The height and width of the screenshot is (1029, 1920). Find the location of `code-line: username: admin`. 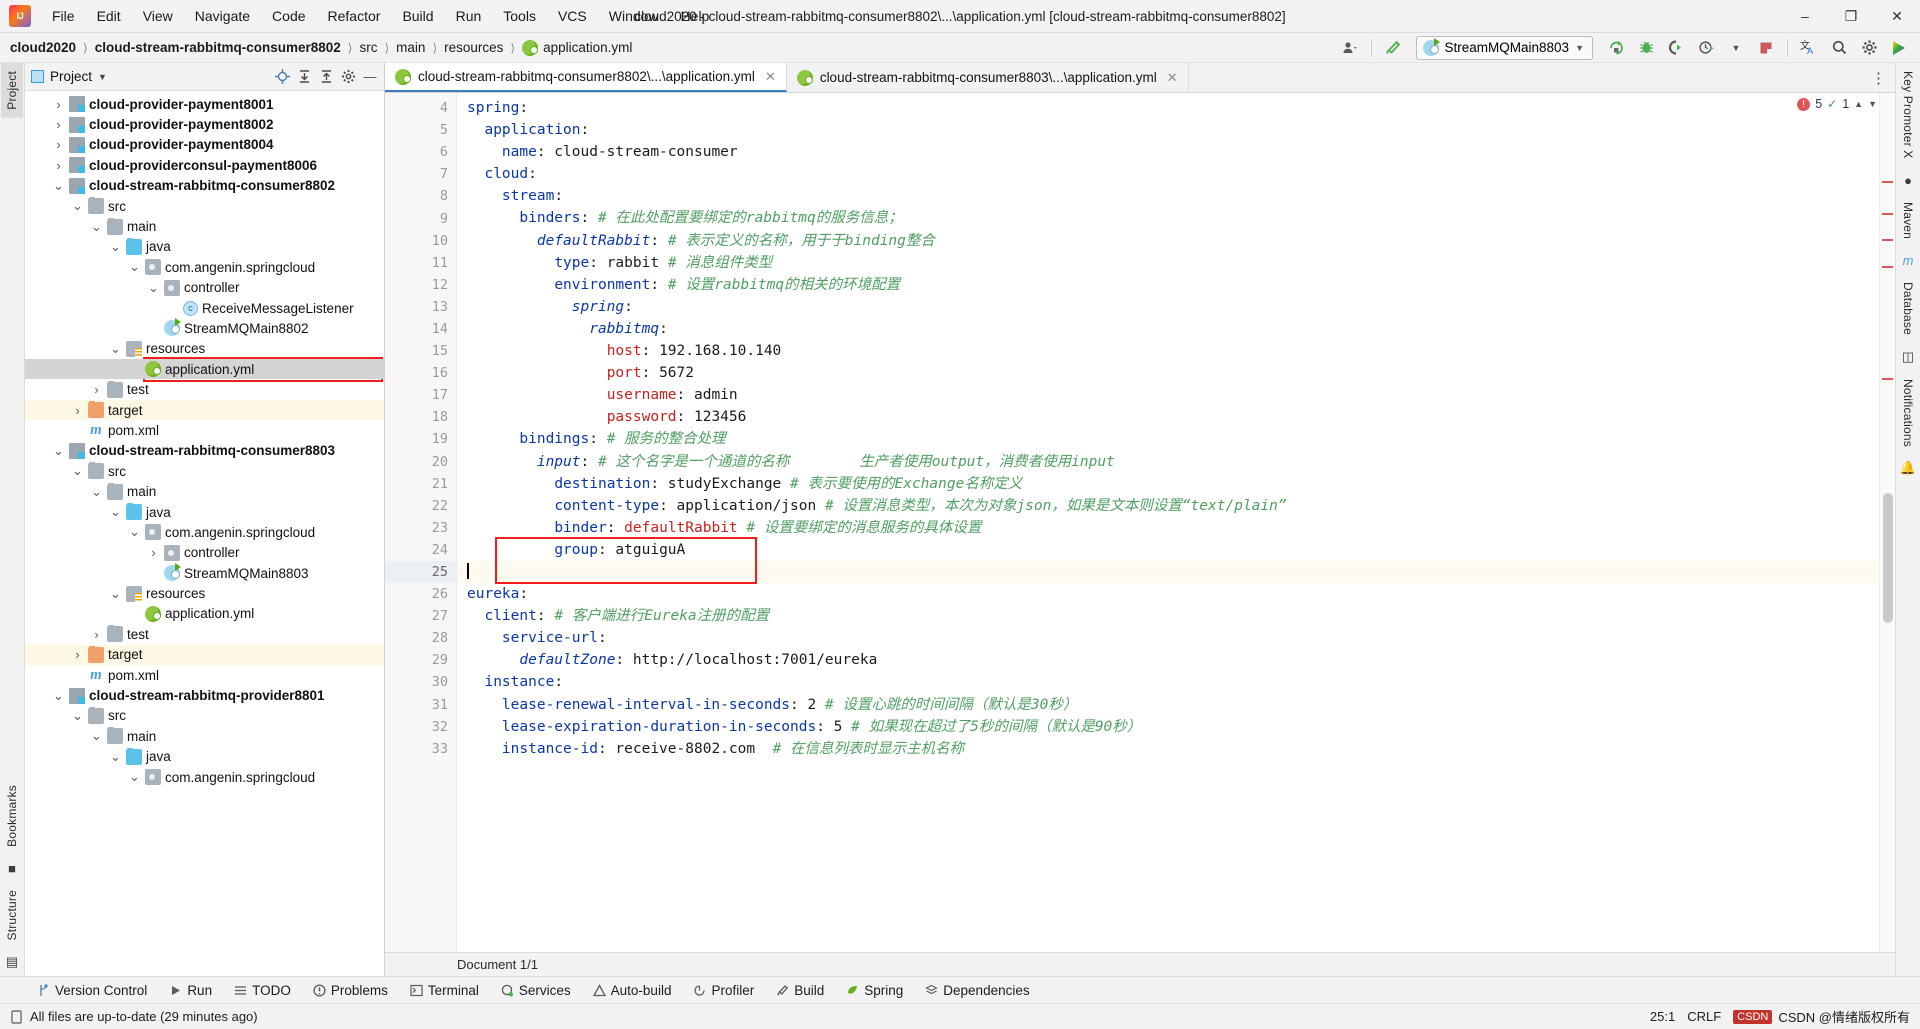

code-line: username: admin is located at coordinates (1168, 395).